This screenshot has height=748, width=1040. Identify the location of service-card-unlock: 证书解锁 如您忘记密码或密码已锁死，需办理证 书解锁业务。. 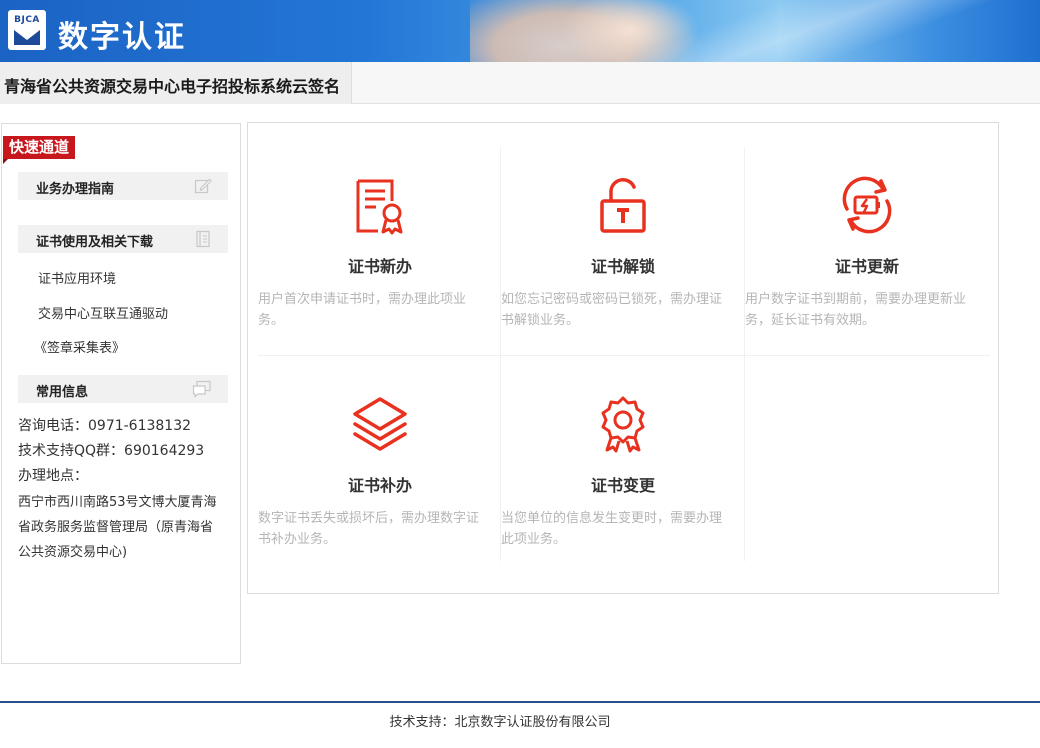
(623, 251).